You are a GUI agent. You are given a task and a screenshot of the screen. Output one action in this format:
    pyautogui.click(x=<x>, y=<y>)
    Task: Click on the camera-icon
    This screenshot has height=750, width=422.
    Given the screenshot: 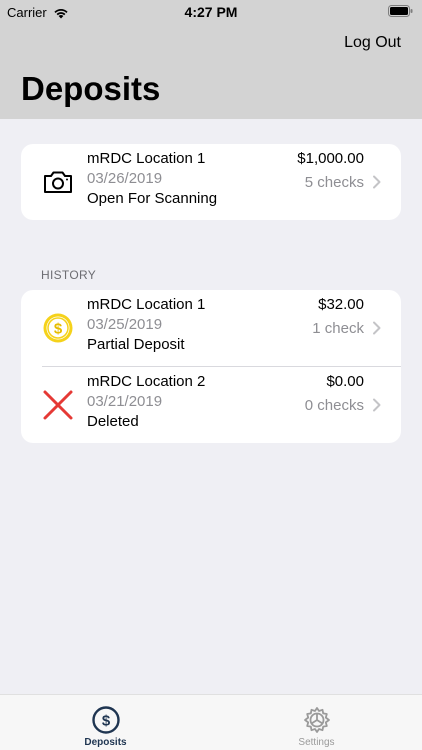 What is the action you would take?
    pyautogui.click(x=58, y=182)
    